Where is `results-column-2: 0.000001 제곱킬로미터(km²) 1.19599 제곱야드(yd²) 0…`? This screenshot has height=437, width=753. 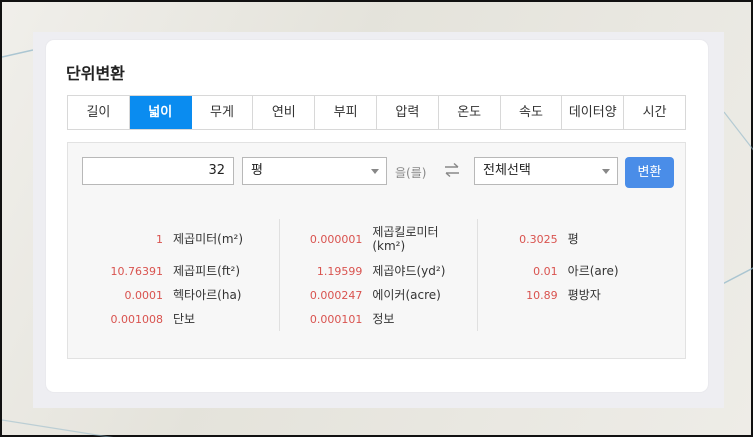
results-column-2: 0.000001 제곱킬로미터(km²) 1.19599 제곱야드(yd²) 0… is located at coordinates (377, 275).